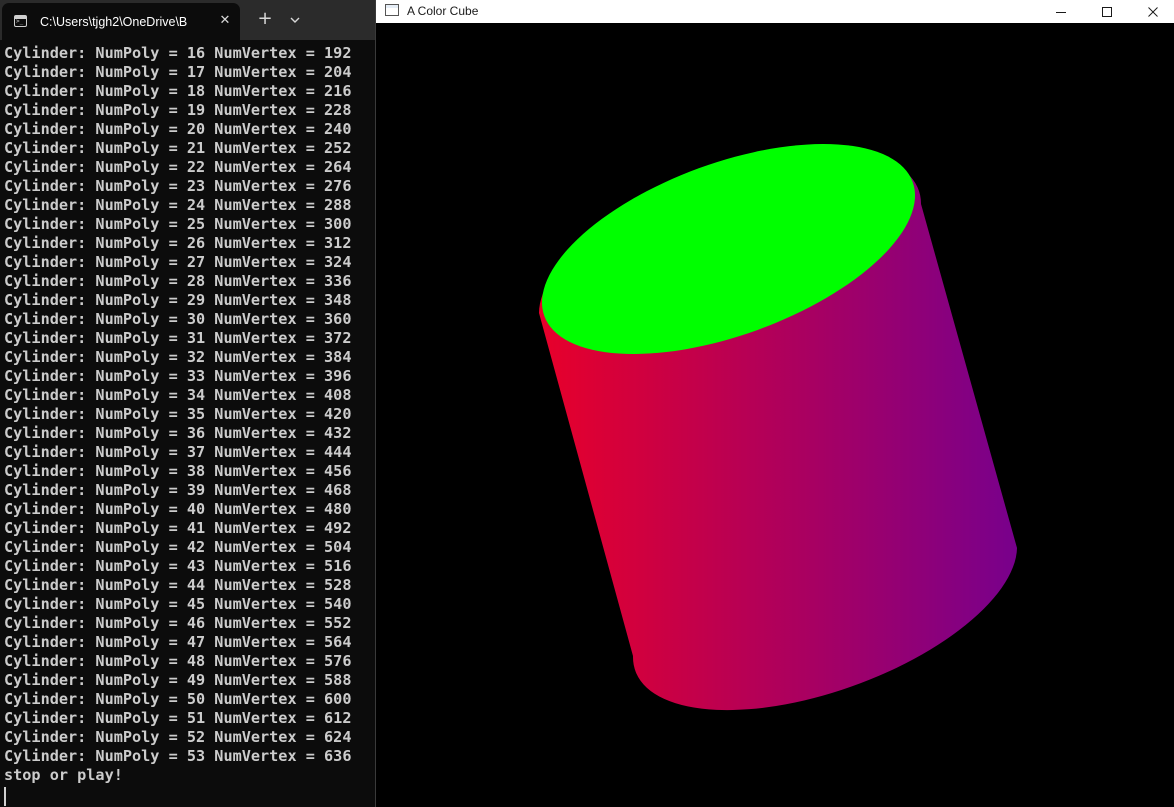 The width and height of the screenshot is (1174, 807). What do you see at coordinates (178, 338) in the screenshot?
I see `terminal-line: Cylinder: NumPoly = 31 NumVertex = 372` at bounding box center [178, 338].